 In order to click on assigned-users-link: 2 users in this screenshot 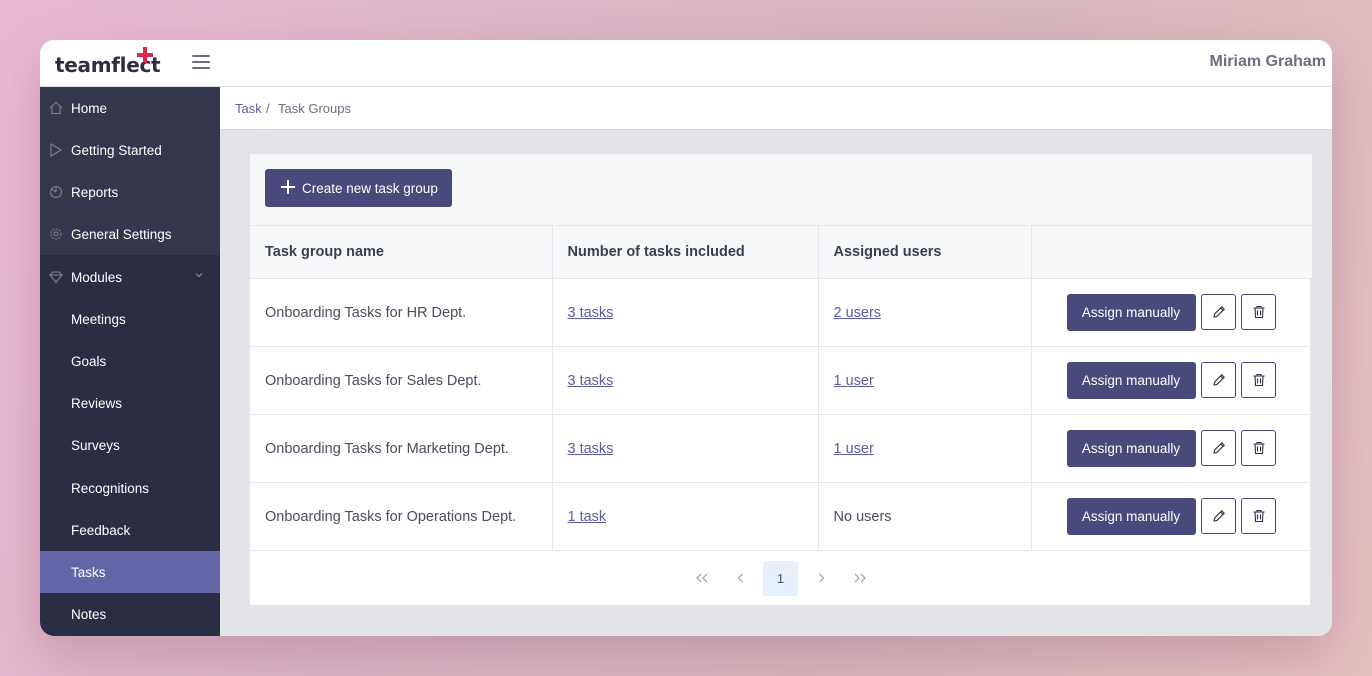, I will do `click(858, 313)`.